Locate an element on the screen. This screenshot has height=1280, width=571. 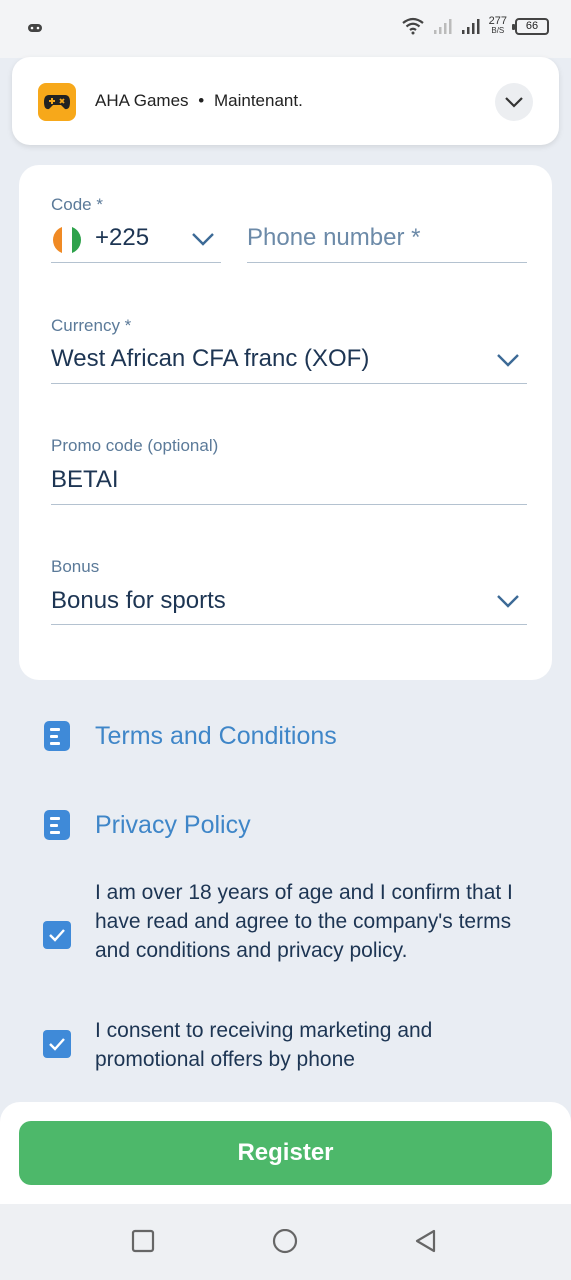
notification-card: AHA Games • Maintenant. is located at coordinates (285, 101).